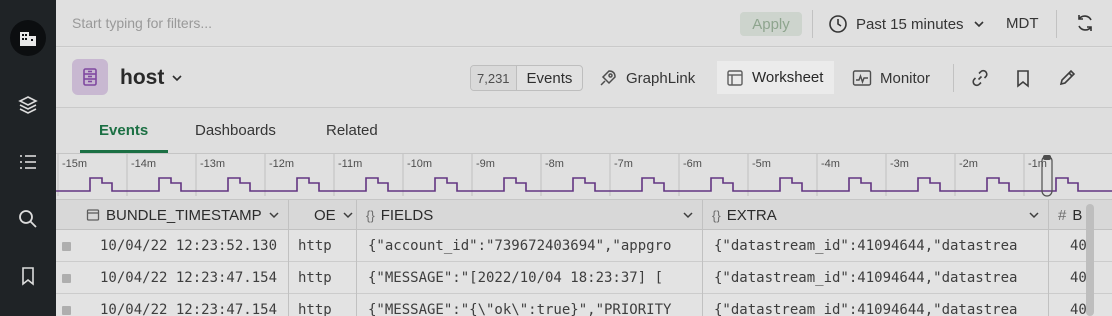 This screenshot has height=316, width=1112. What do you see at coordinates (771, 24) in the screenshot?
I see `apply-button: Apply` at bounding box center [771, 24].